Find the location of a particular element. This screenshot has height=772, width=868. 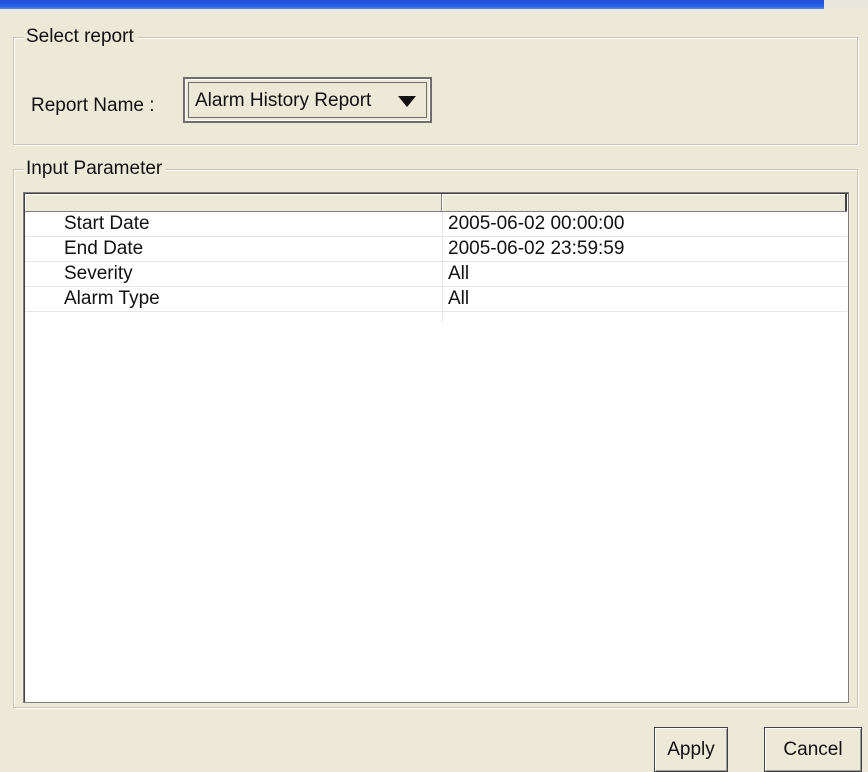

window-title-bar-gap is located at coordinates (846, 4).